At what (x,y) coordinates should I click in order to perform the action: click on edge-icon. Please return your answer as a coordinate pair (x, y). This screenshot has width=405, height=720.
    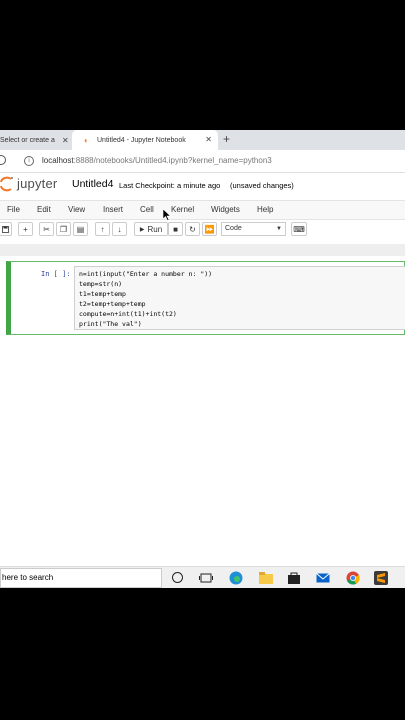
    Looking at the image, I should click on (236, 578).